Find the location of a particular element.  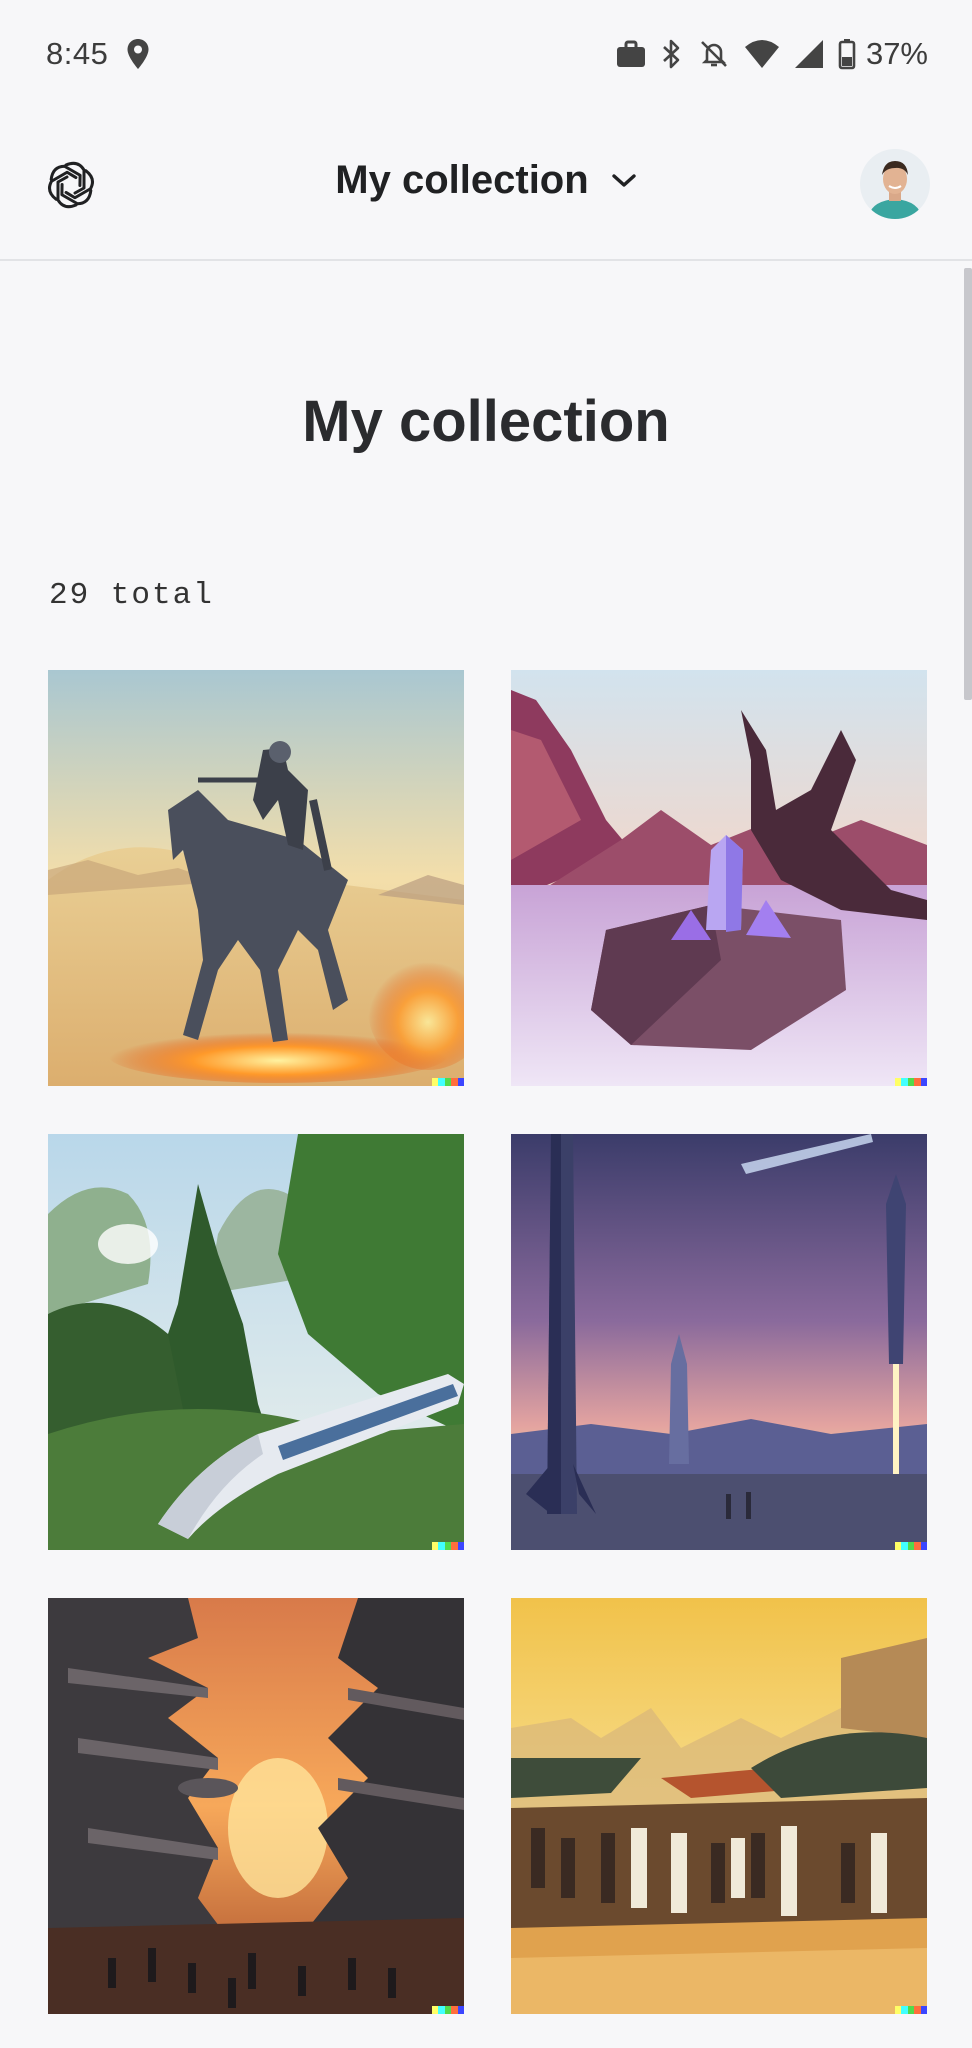

futuristic-city-image is located at coordinates (256, 1806).